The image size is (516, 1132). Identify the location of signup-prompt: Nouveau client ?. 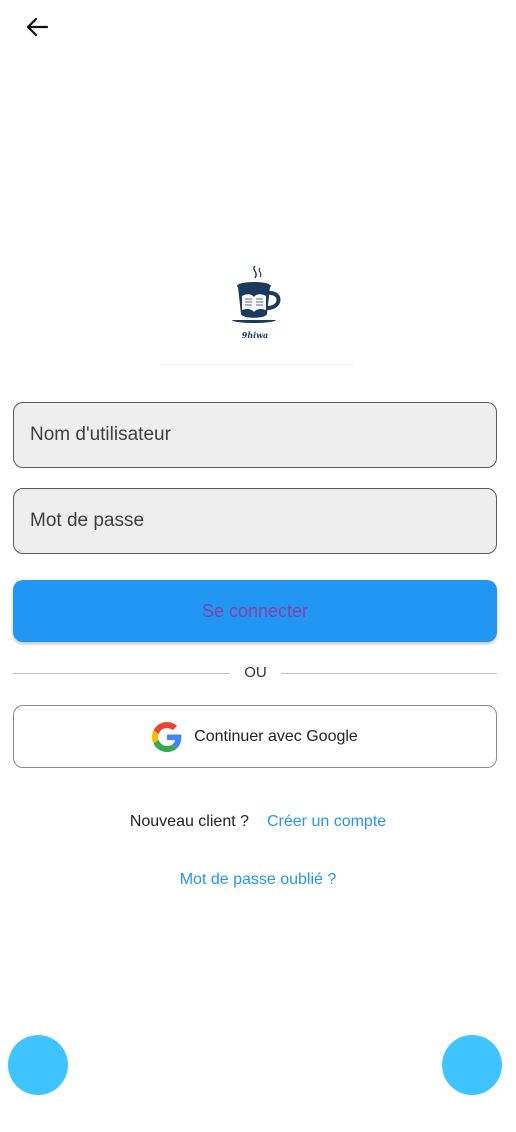
(189, 821).